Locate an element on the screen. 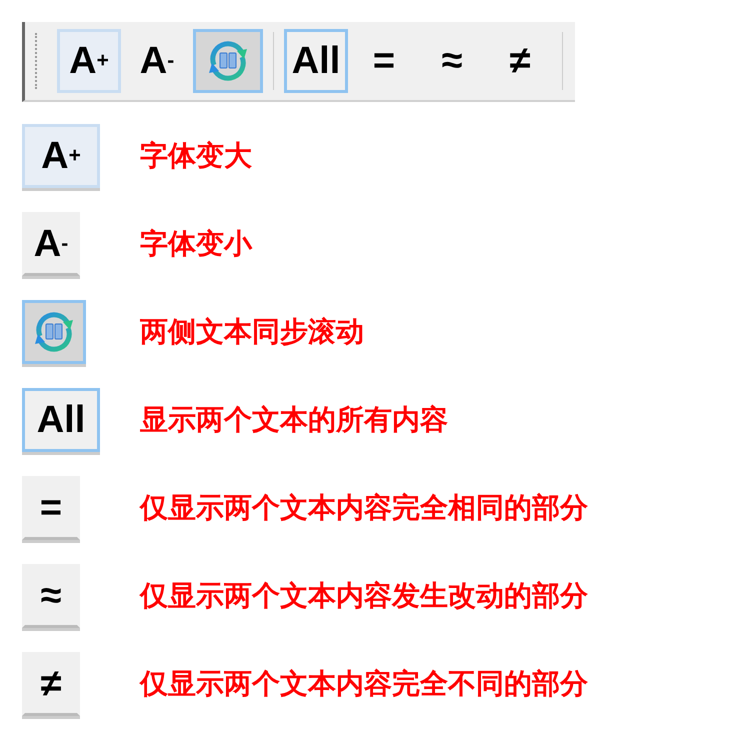 The height and width of the screenshot is (742, 735). description-text: 仅显示两个文本内容完全不同的部分 is located at coordinates (364, 684).